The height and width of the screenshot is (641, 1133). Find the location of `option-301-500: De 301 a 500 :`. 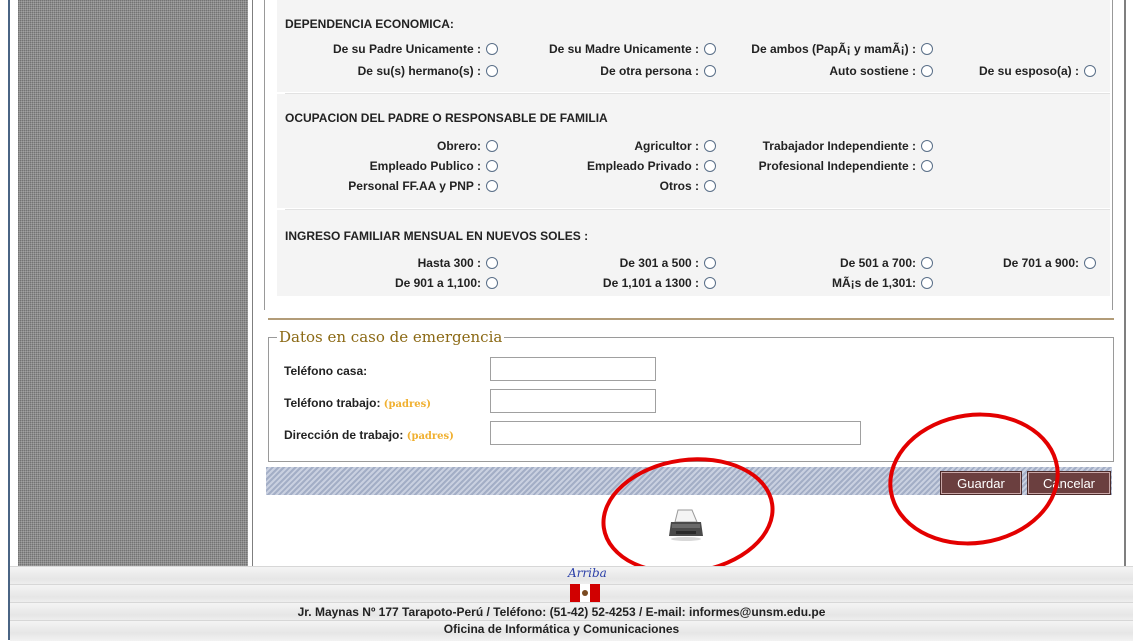

option-301-500: De 301 a 500 : is located at coordinates (668, 263).